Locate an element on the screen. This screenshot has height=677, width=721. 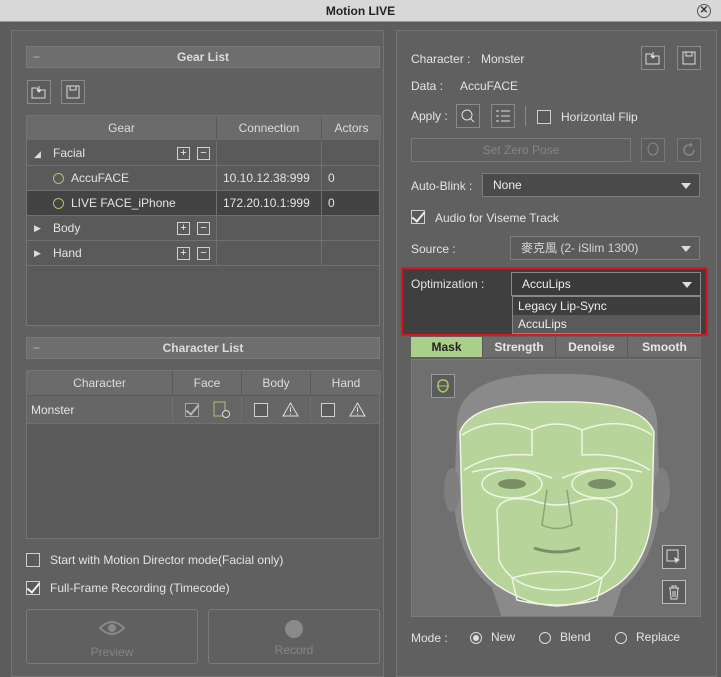
column-header-gear: Gear is located at coordinates (122, 128).